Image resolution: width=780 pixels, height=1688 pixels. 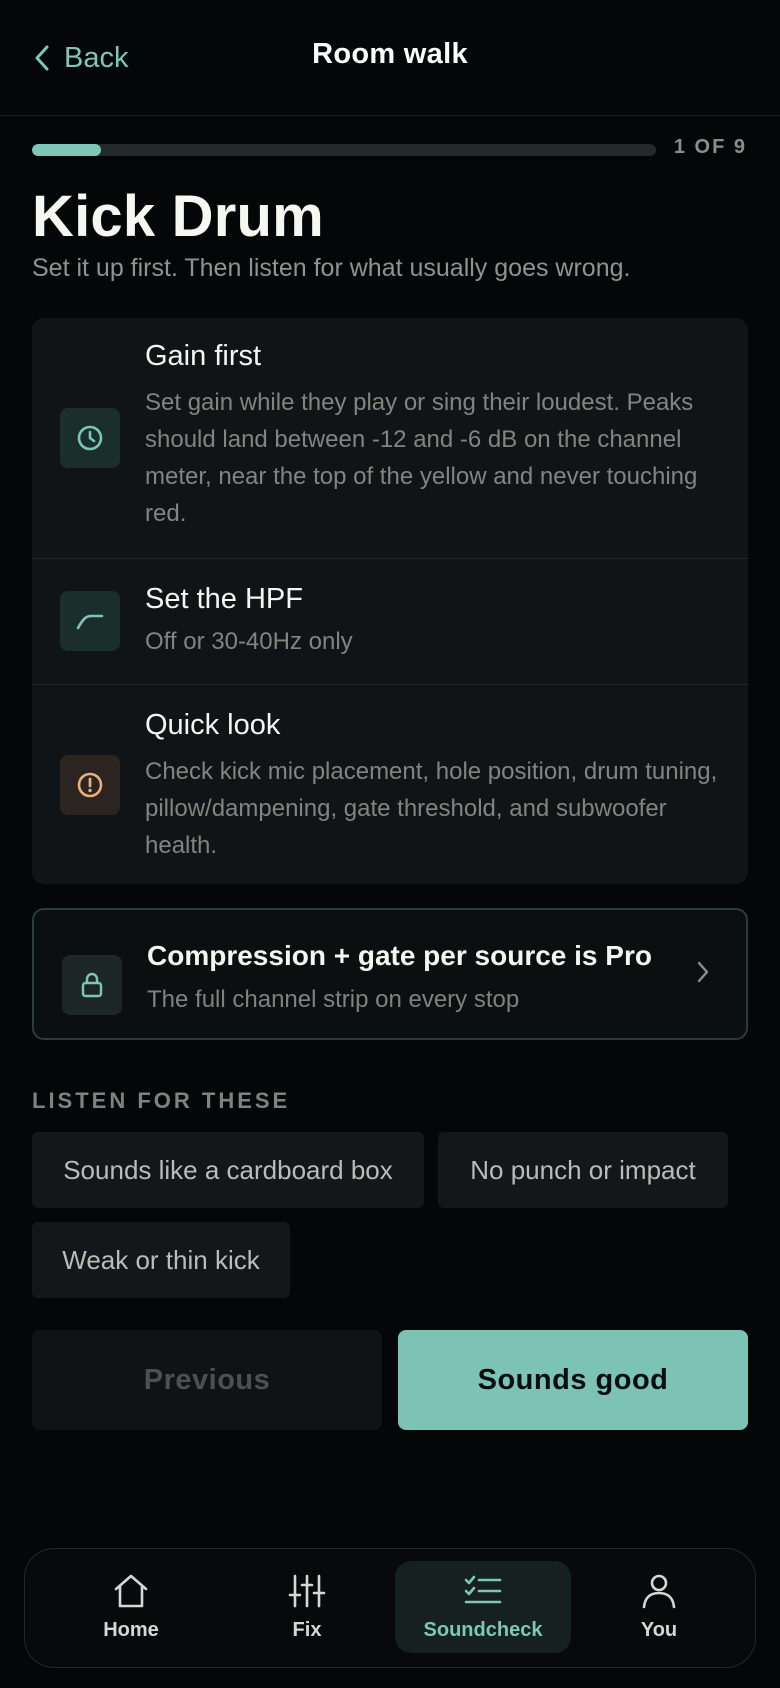 I want to click on top-bar: Back Room walk, so click(x=390, y=58).